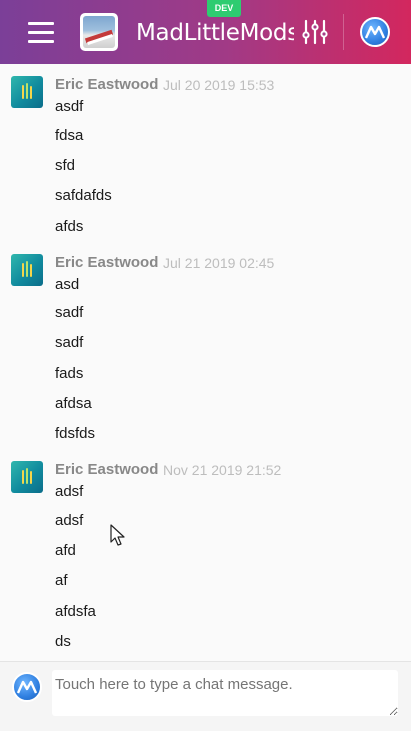 The image size is (411, 731). I want to click on message-timestamp: Nov 21 2019 21:52, so click(222, 470).